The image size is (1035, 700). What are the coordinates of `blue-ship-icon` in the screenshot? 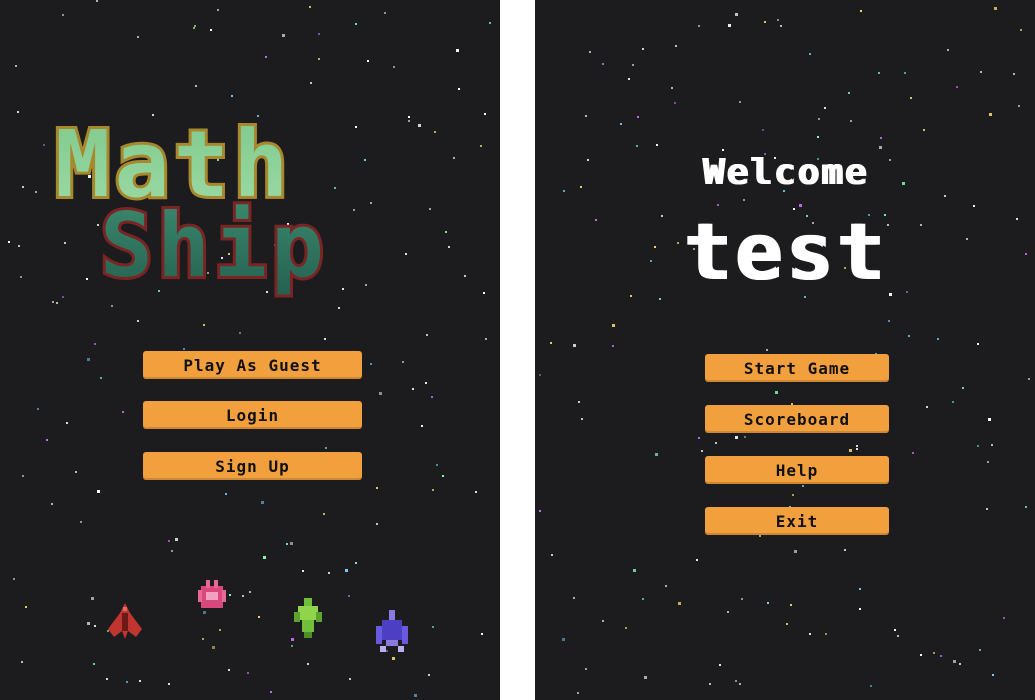 It's located at (392, 631).